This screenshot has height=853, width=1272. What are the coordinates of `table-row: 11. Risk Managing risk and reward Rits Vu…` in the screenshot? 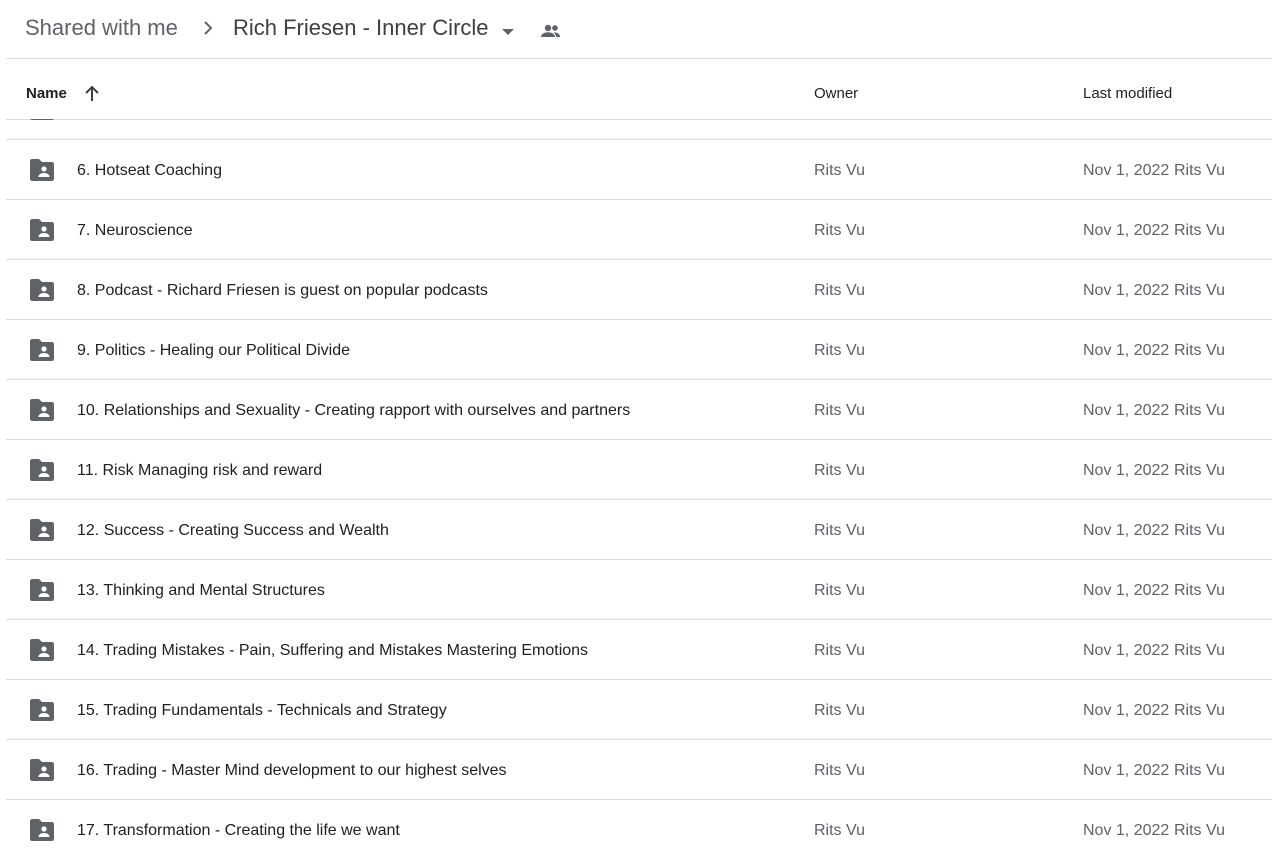 It's located at (639, 470).